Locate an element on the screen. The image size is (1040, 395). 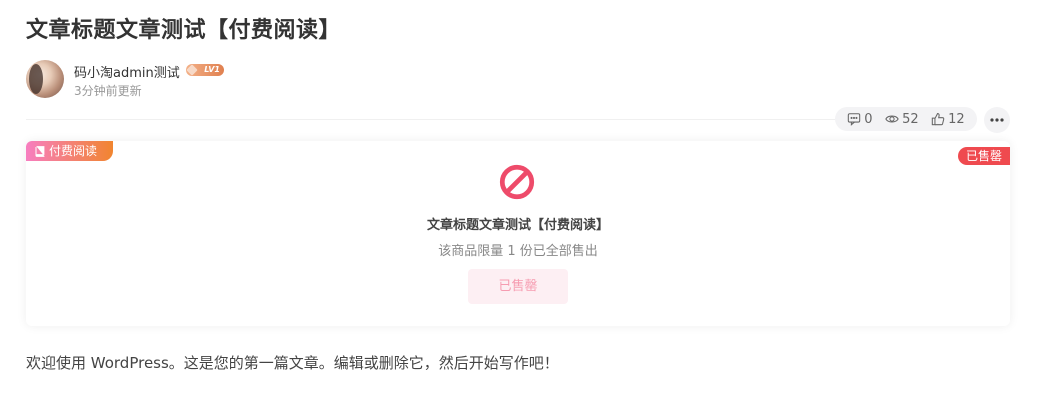
view-count: 52 is located at coordinates (910, 119).